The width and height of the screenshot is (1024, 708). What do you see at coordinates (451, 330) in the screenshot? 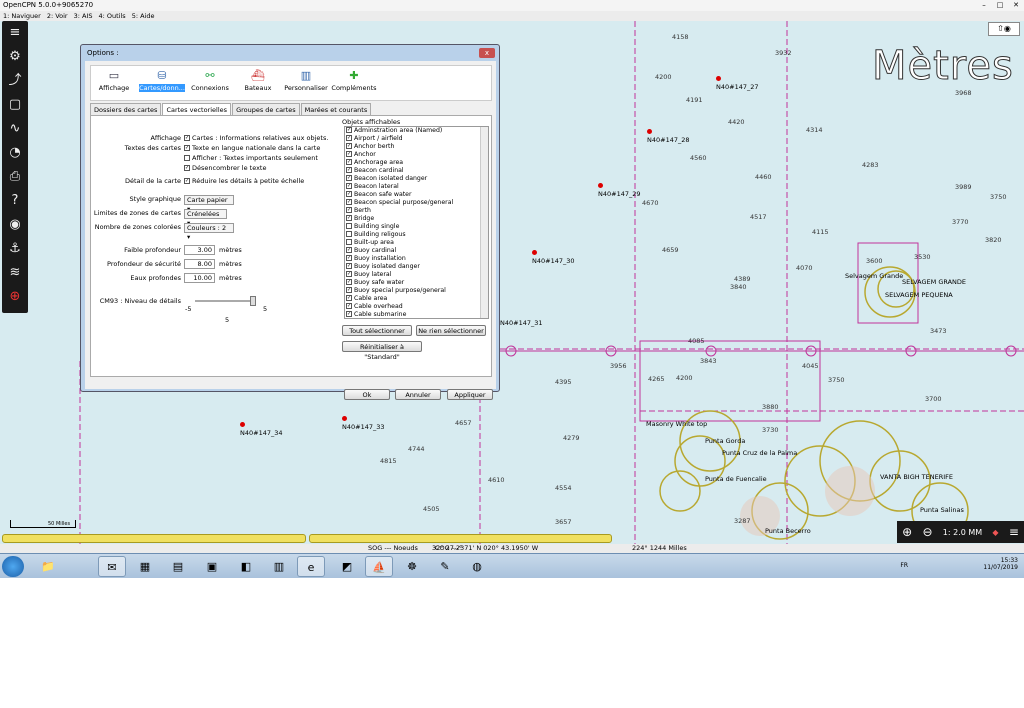
I see `select-none-button: Ne rien sélectionner` at bounding box center [451, 330].